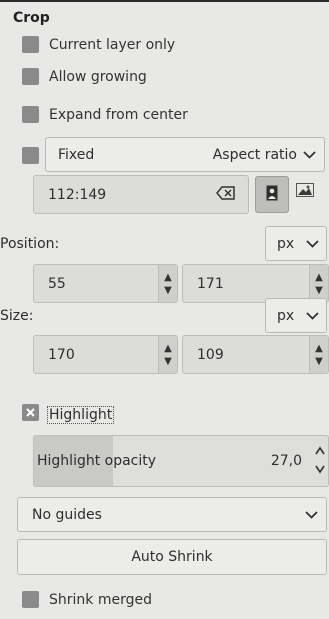 The image size is (329, 619). Describe the element at coordinates (181, 461) in the screenshot. I see `highlight-opacity-slider: Highlight opacity 27,0` at that location.